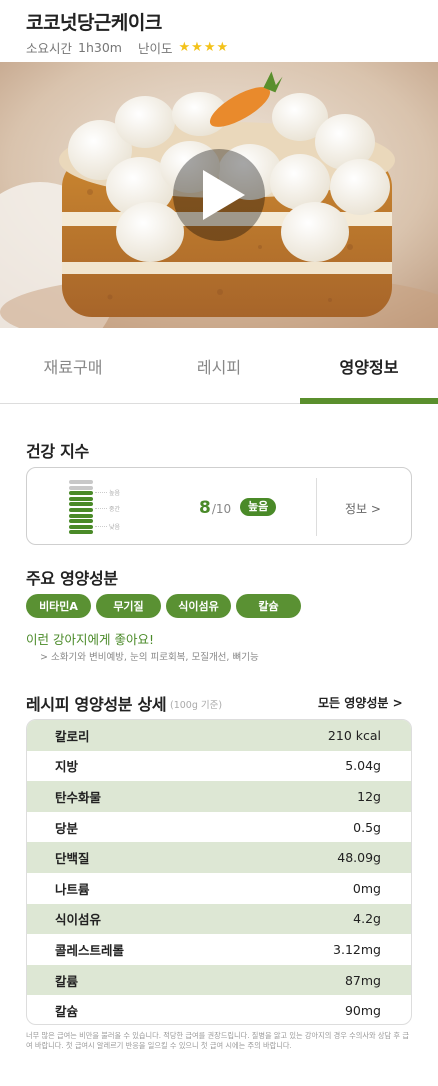  Describe the element at coordinates (128, 606) in the screenshot. I see `nutrient-pill: 무기질` at that location.